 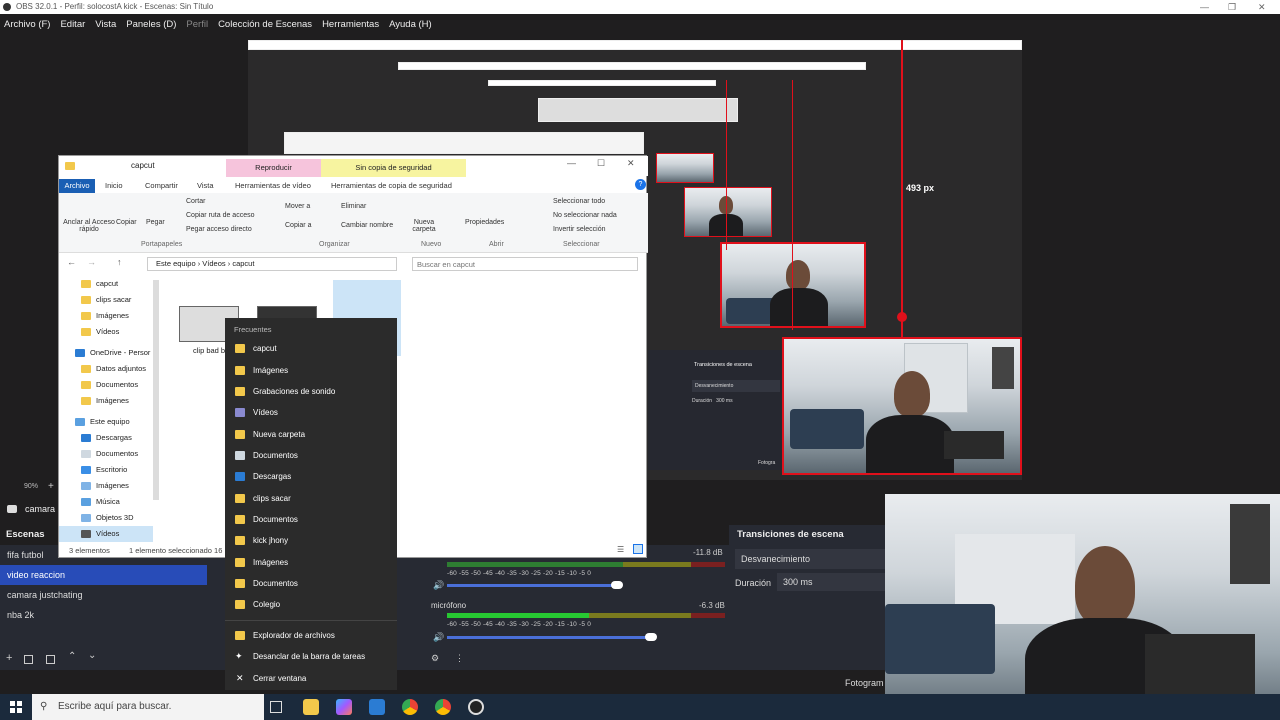 I want to click on tab-vista: Vista, so click(x=205, y=186).